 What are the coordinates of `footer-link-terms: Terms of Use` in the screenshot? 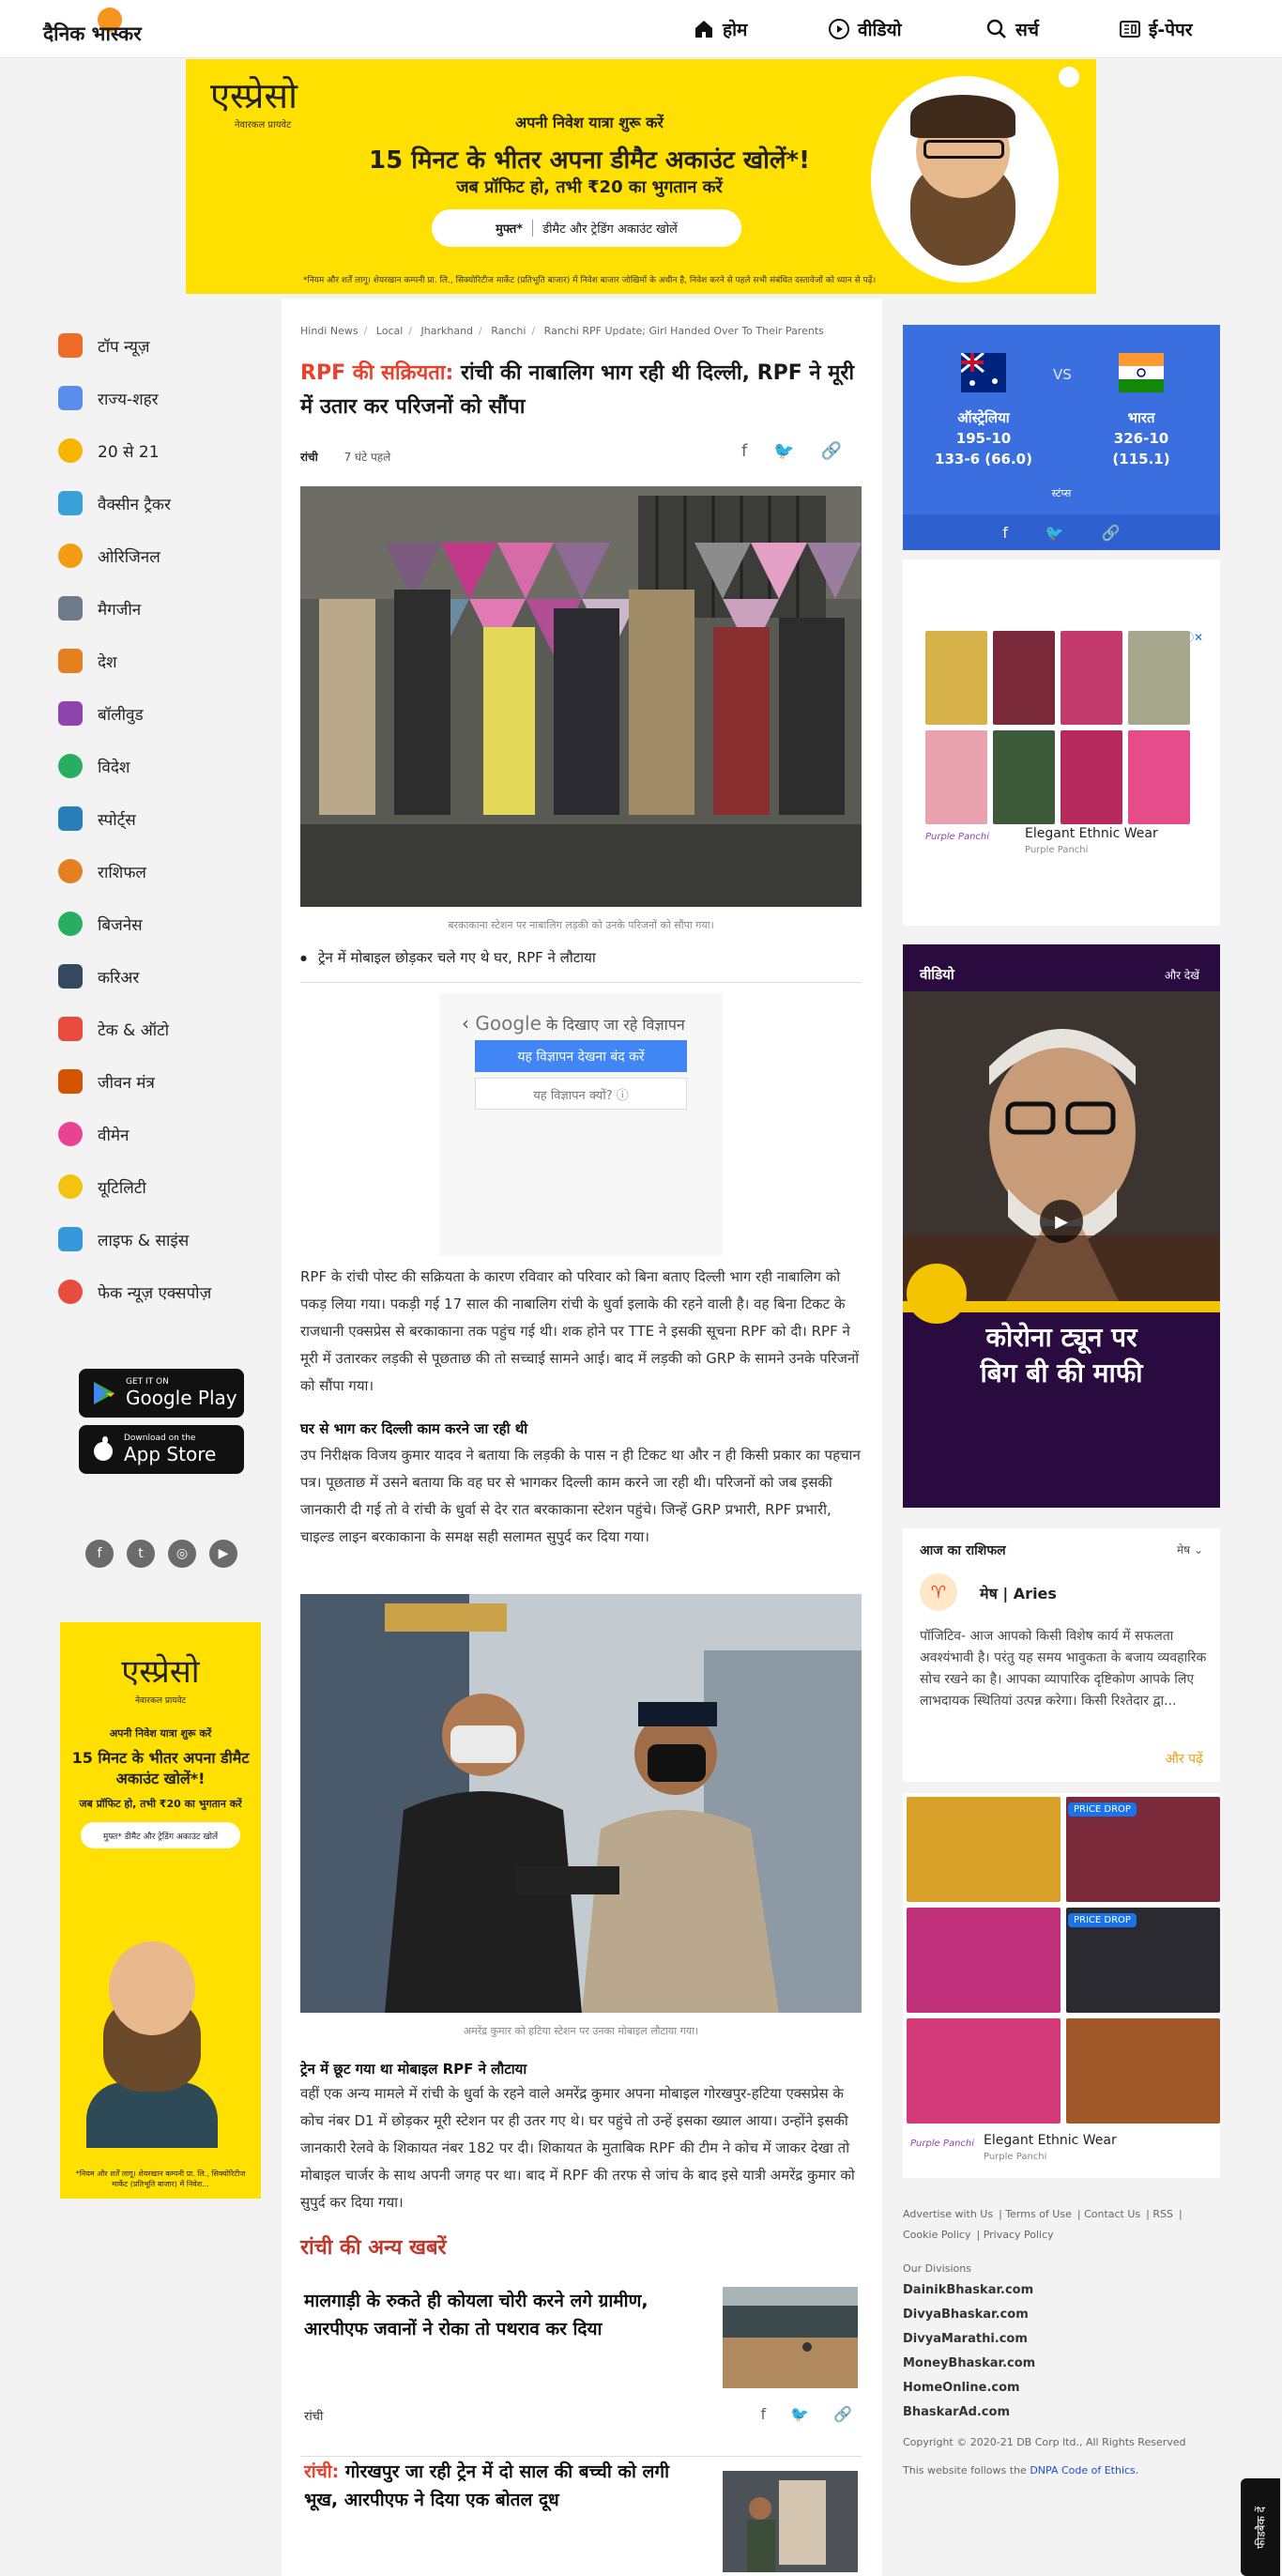 It's located at (1039, 2214).